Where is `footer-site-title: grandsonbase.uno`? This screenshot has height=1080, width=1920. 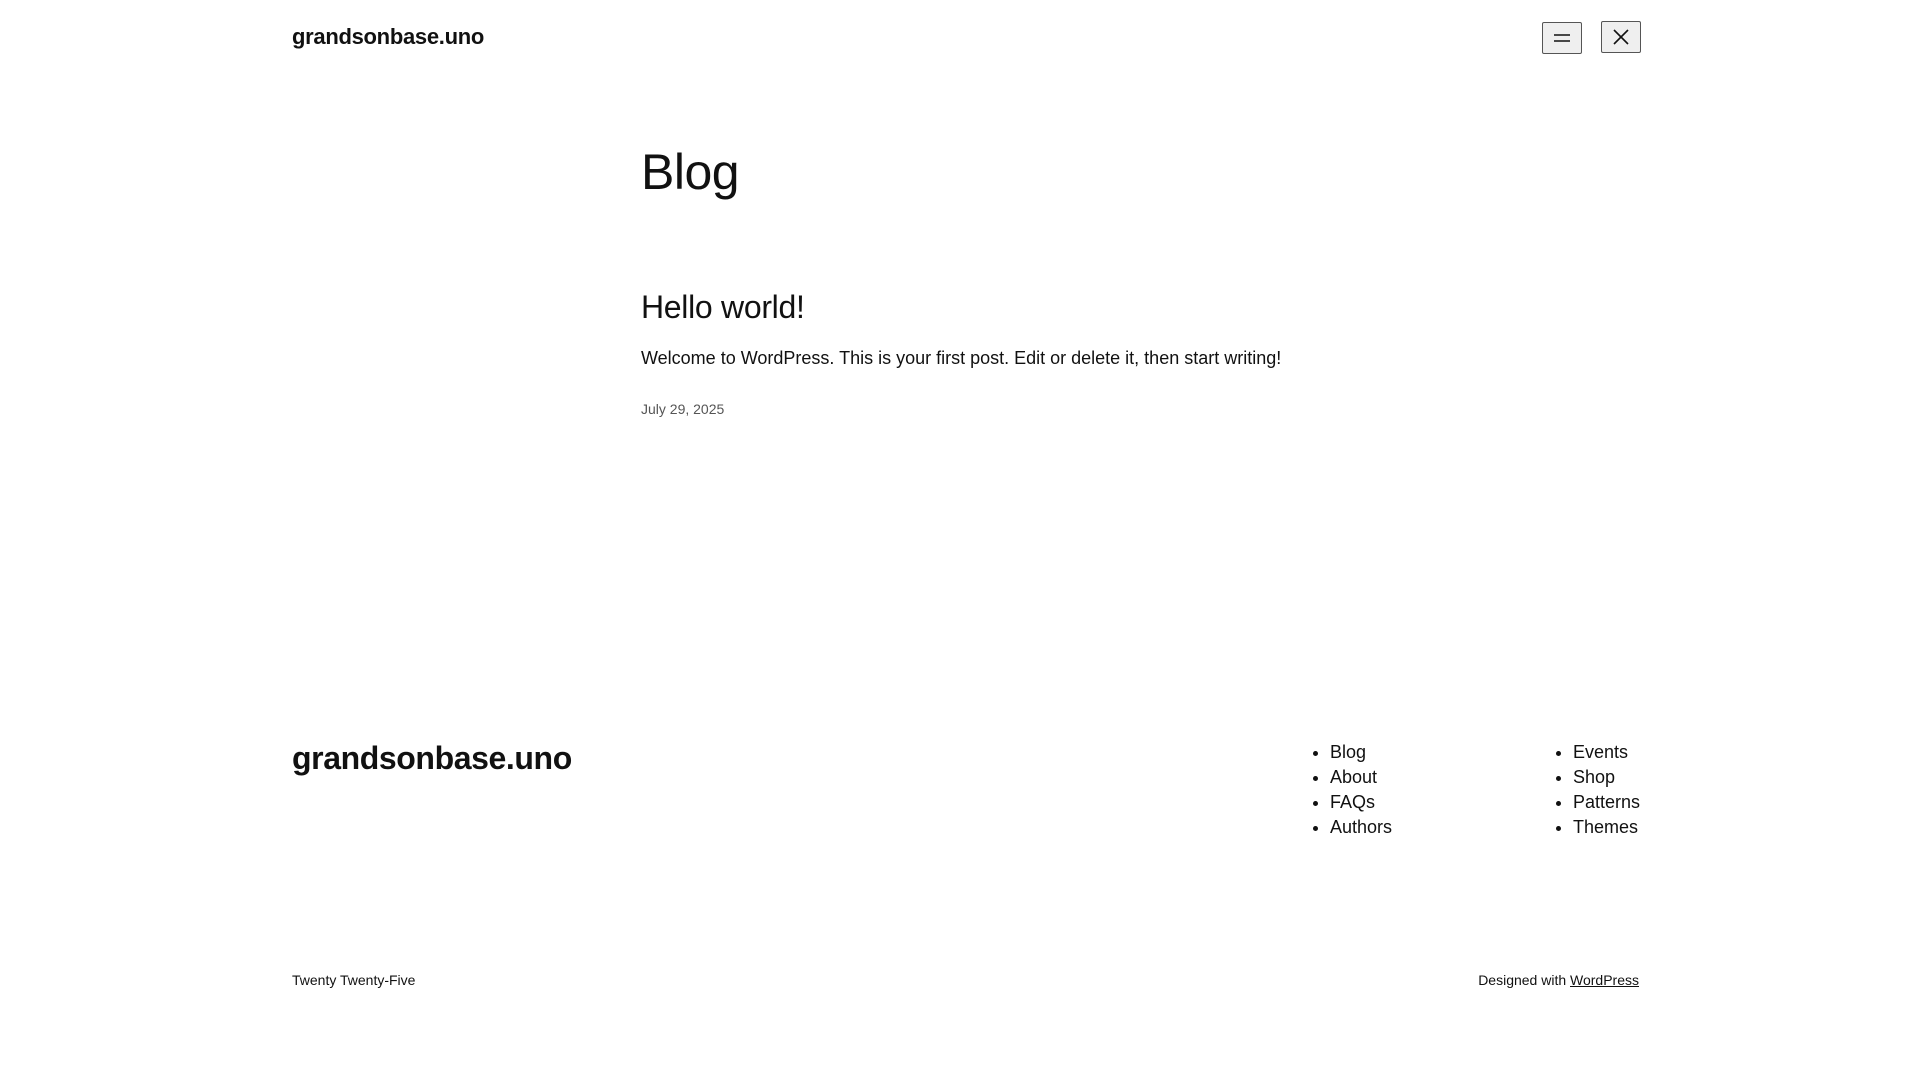 footer-site-title: grandsonbase.uno is located at coordinates (432, 758).